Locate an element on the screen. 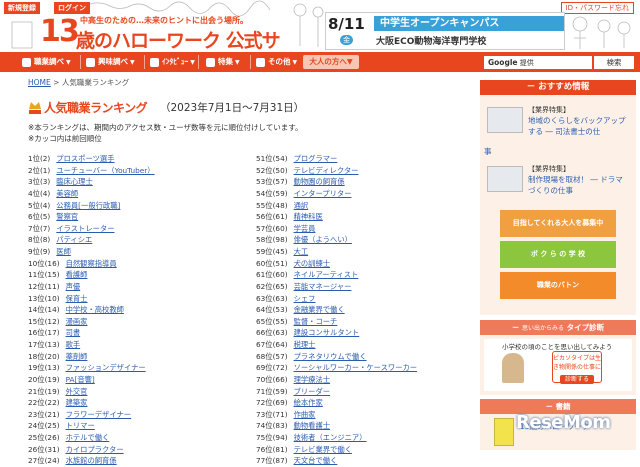 This screenshot has width=640, height=467. job-link: トリマー is located at coordinates (80, 425).